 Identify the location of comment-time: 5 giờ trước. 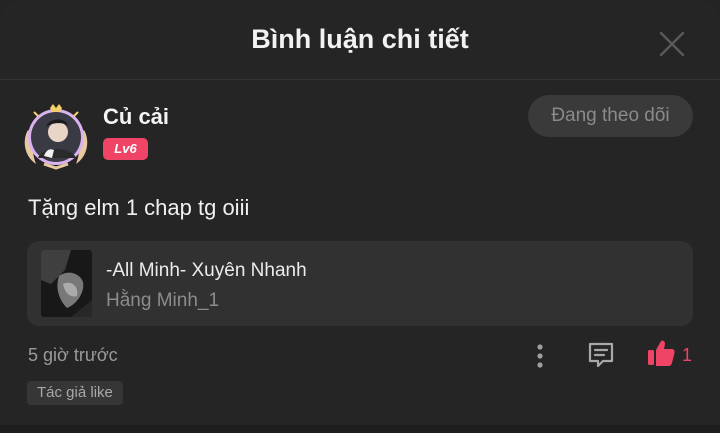
(73, 355).